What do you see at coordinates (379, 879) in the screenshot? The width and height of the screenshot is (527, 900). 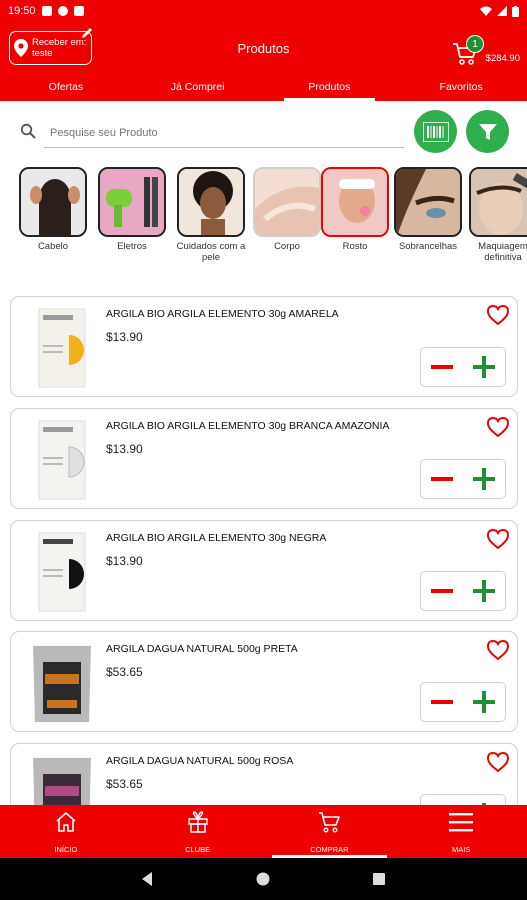 I see `recents-icon` at bounding box center [379, 879].